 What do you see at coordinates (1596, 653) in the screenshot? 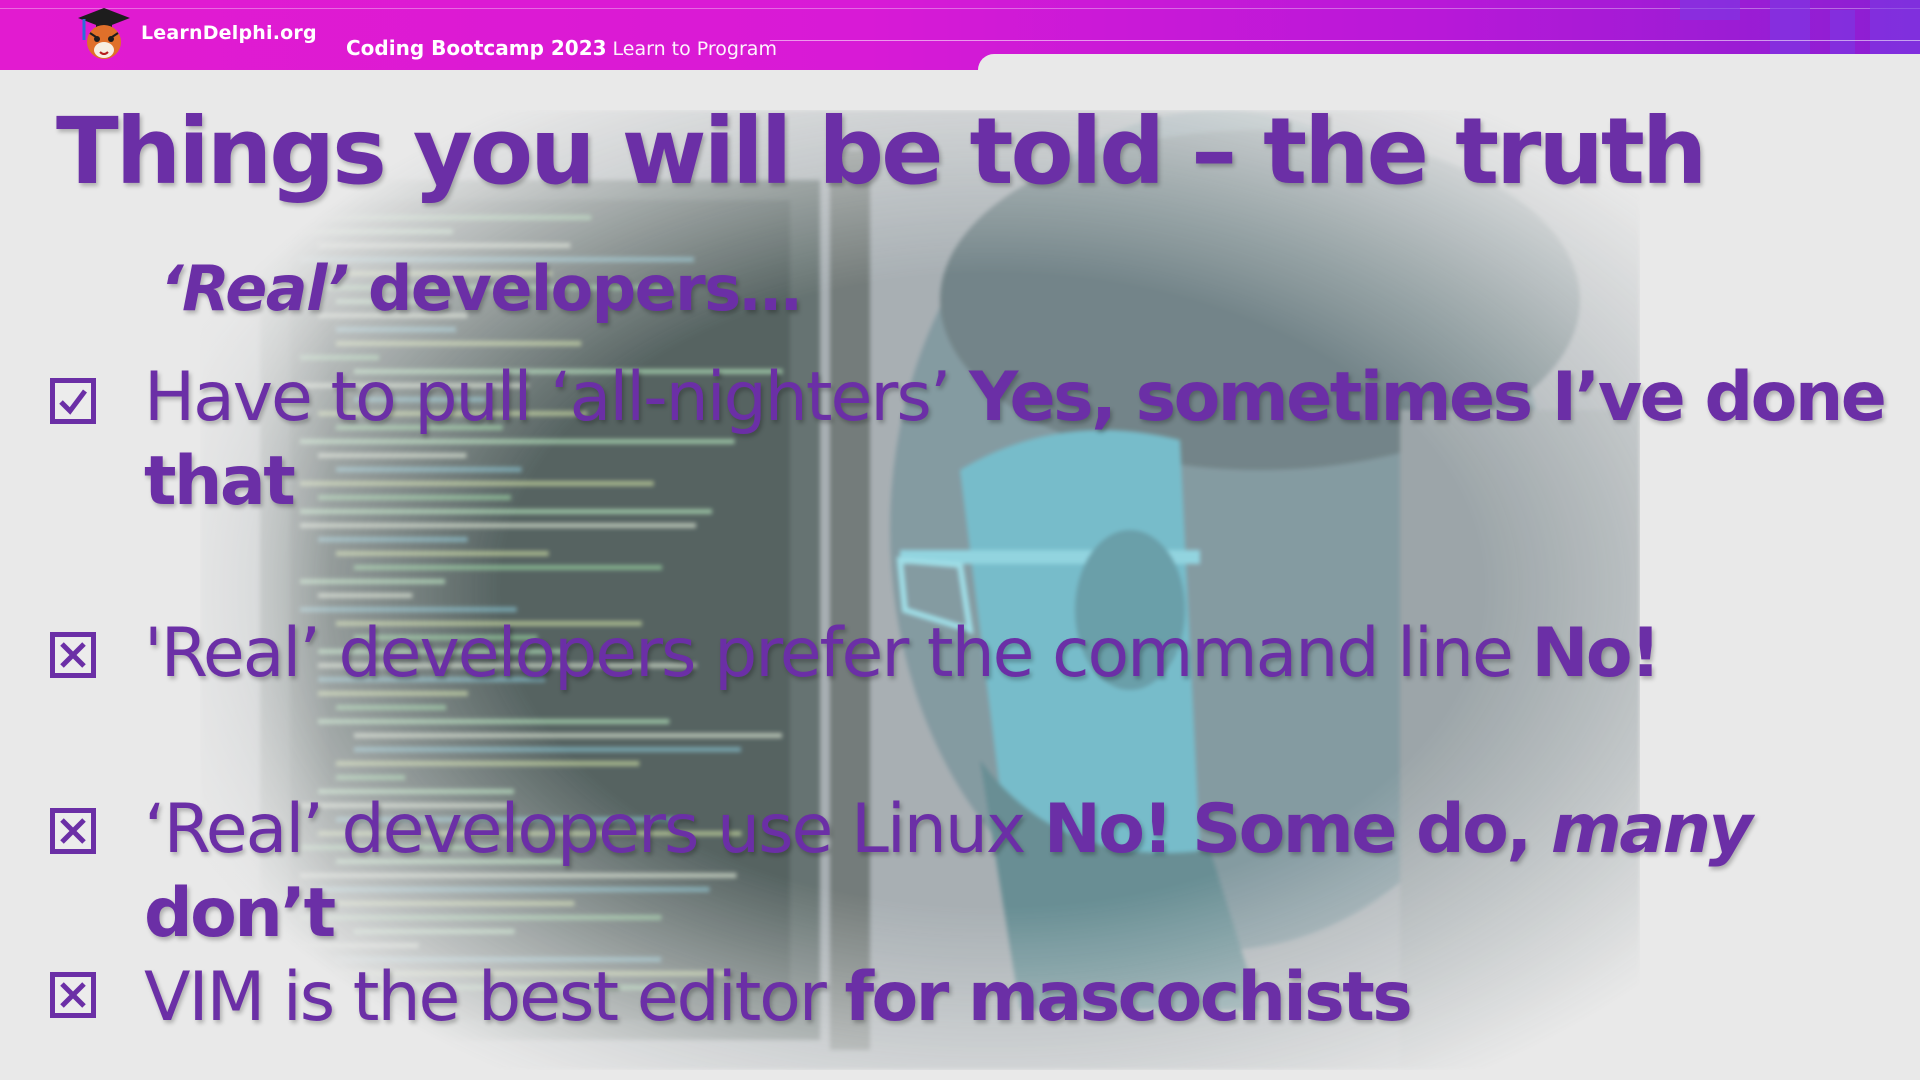
I see `item-verdict: No!` at bounding box center [1596, 653].